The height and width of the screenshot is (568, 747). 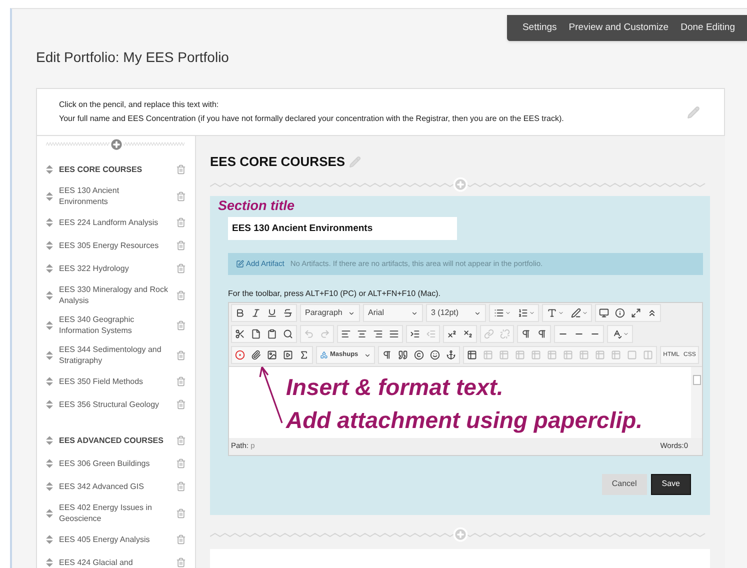 I want to click on sidebar-item: EES 350 Field Methods, so click(x=114, y=381).